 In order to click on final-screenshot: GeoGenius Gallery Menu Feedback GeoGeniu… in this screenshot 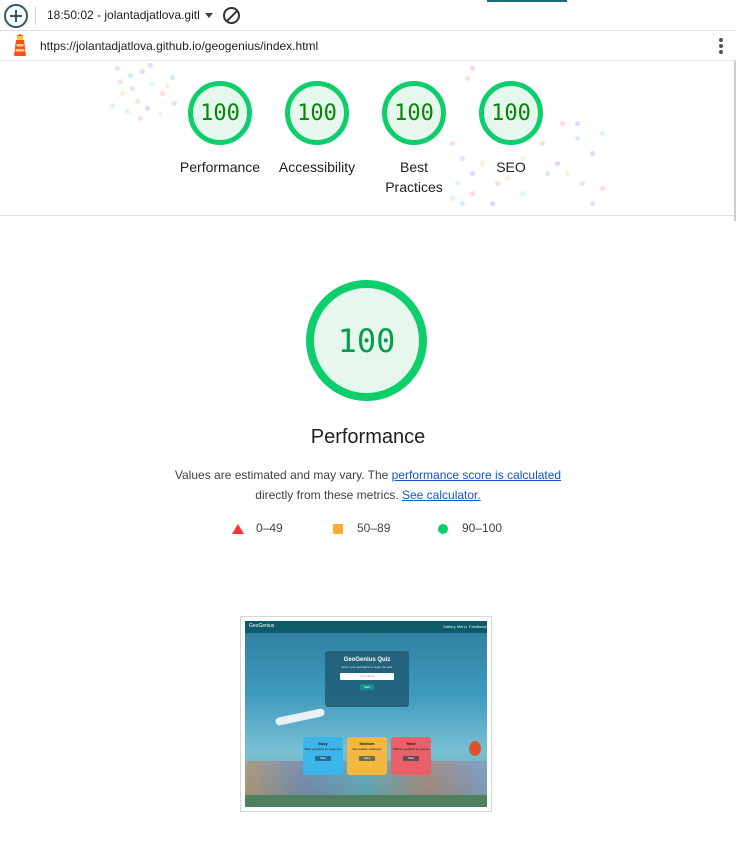, I will do `click(366, 714)`.